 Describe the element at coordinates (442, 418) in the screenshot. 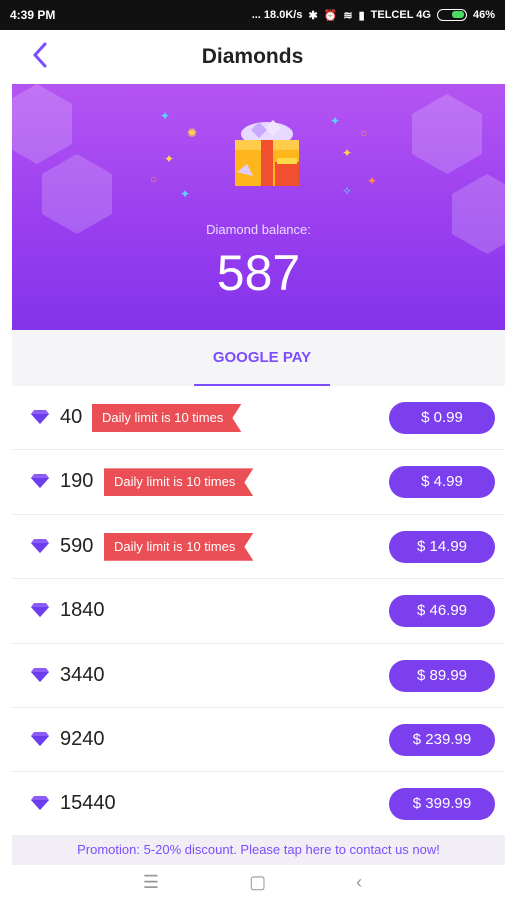

I see `buy-button: $ 0.99` at that location.